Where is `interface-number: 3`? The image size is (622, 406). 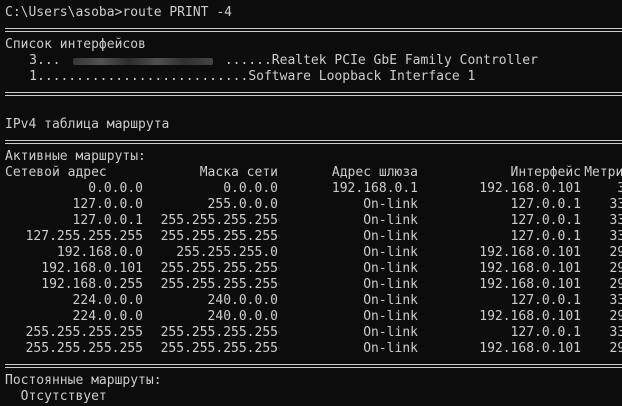
interface-number: 3 is located at coordinates (33, 60).